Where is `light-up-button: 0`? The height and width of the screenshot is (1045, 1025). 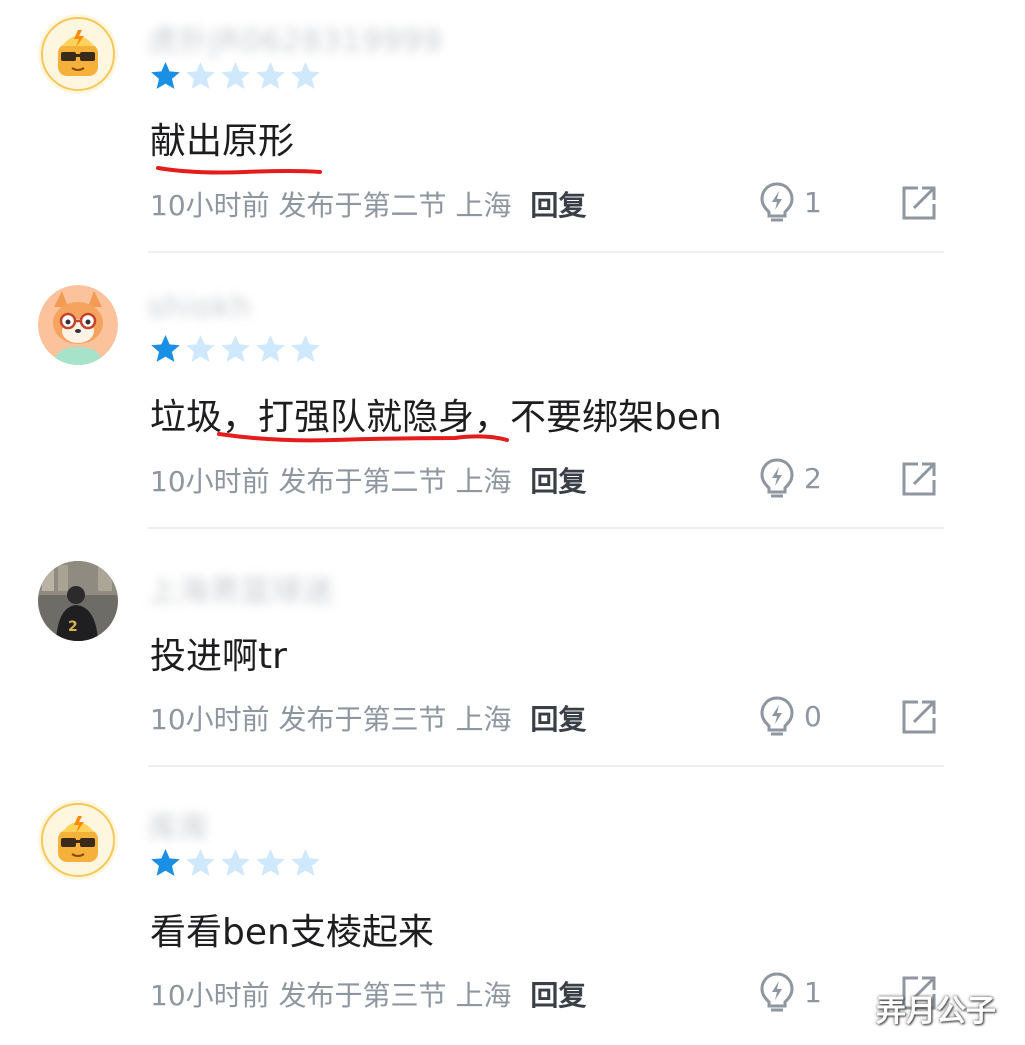
light-up-button: 0 is located at coordinates (791, 716).